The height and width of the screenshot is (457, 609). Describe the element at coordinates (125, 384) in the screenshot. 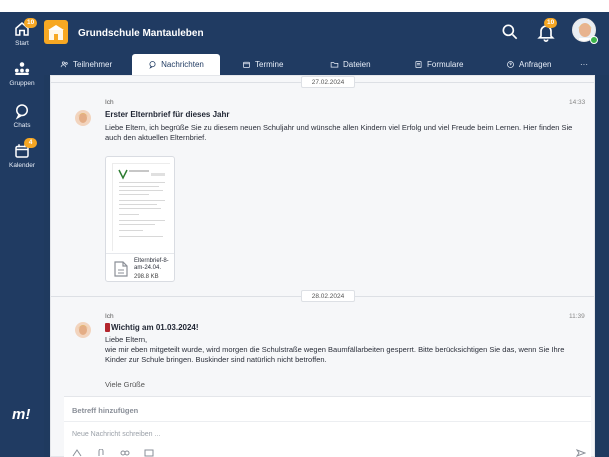

I see `message-body-closing: Viele Grüße` at that location.